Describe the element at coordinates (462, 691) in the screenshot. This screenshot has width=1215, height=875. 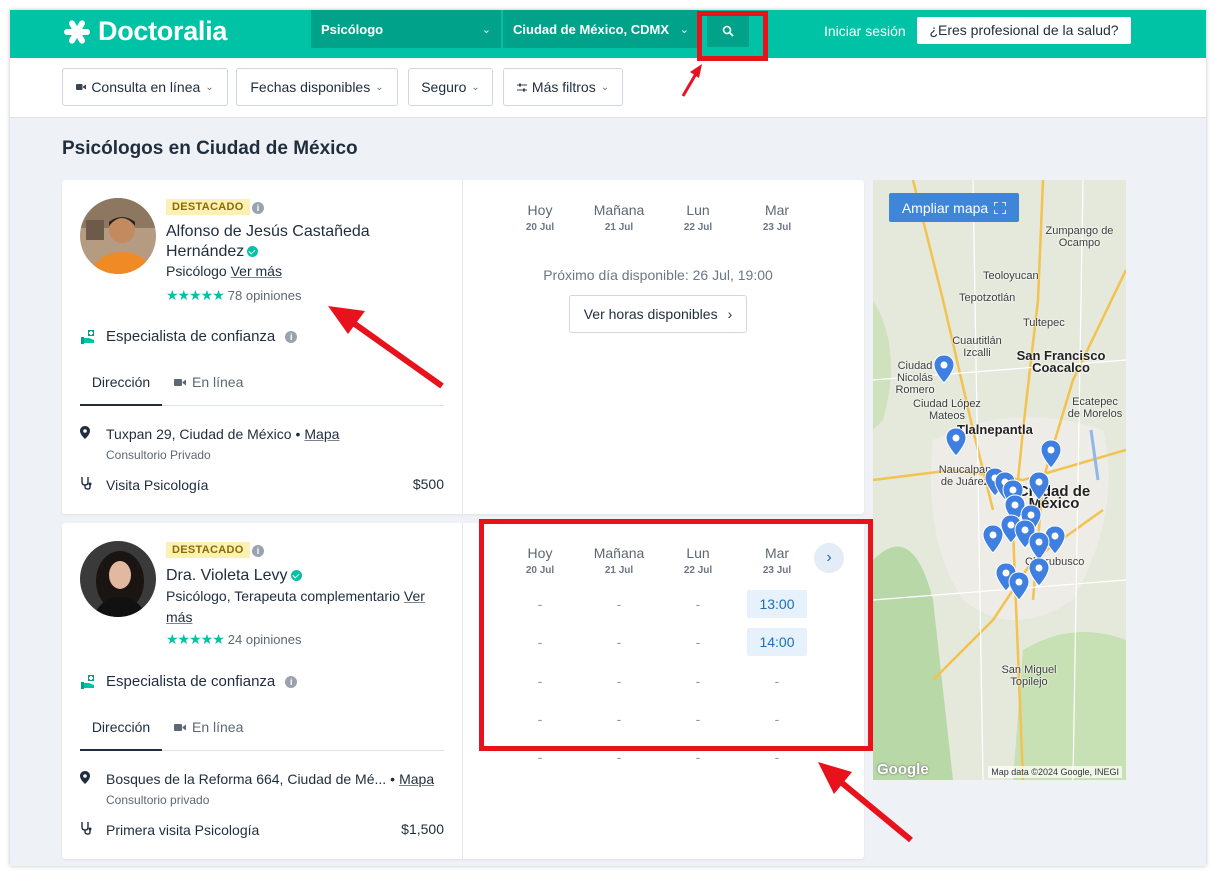
I see `card-divider` at that location.